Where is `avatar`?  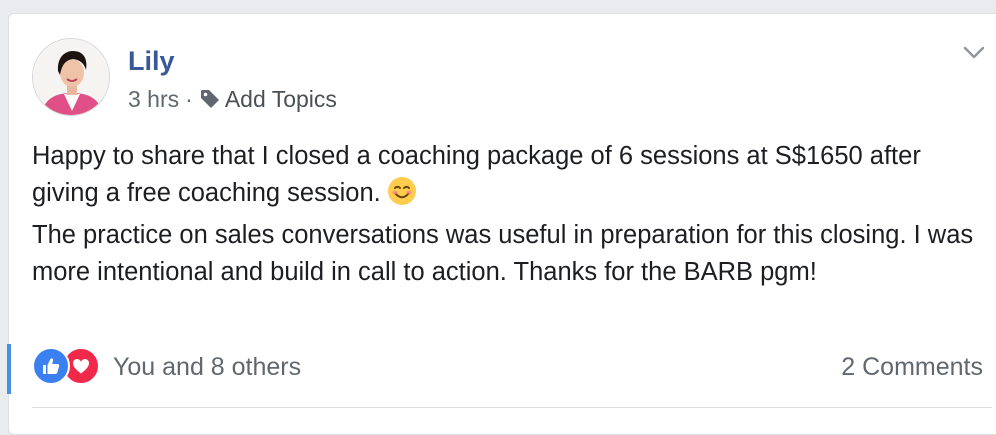
avatar is located at coordinates (71, 77).